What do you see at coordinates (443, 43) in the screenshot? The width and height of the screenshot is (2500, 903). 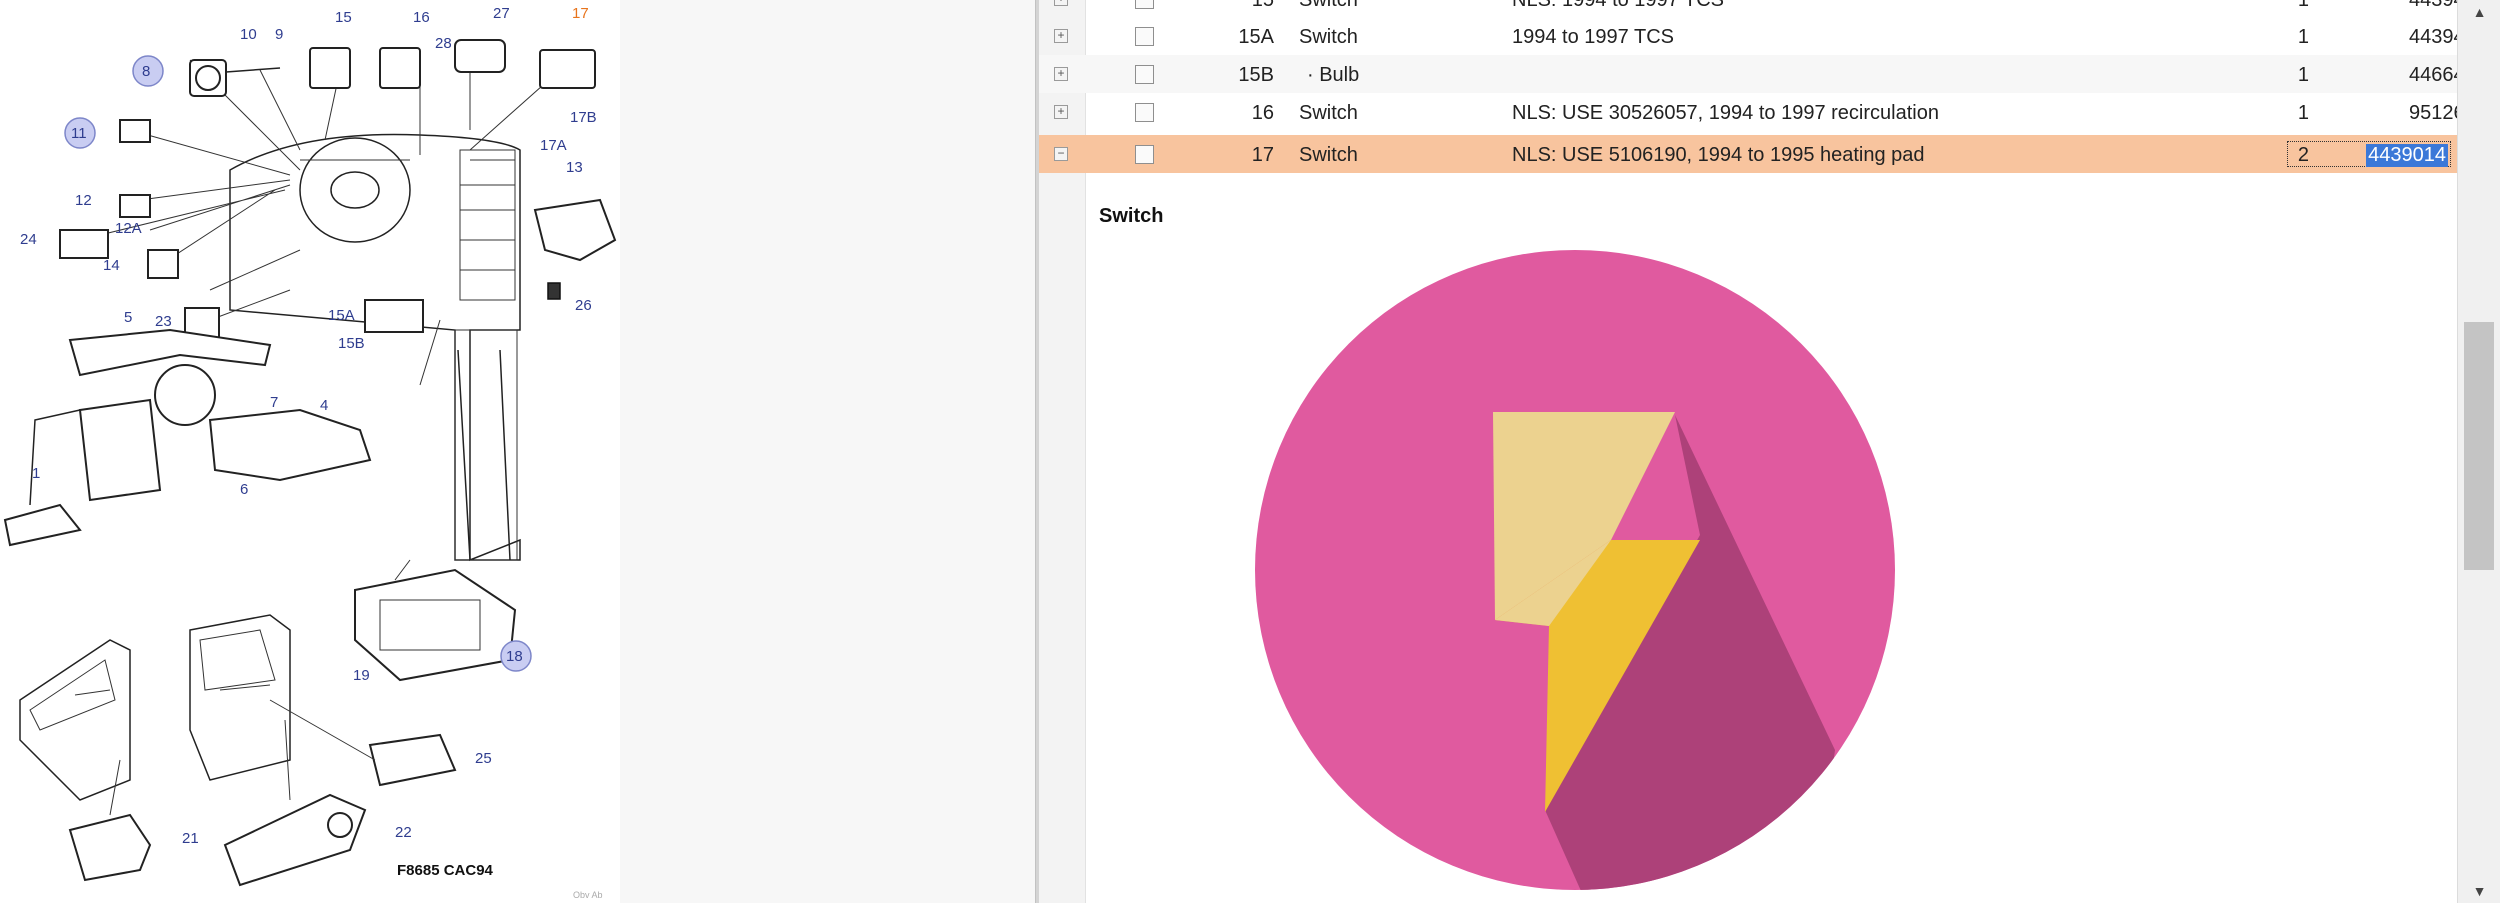 I see `svg-text: 28` at bounding box center [443, 43].